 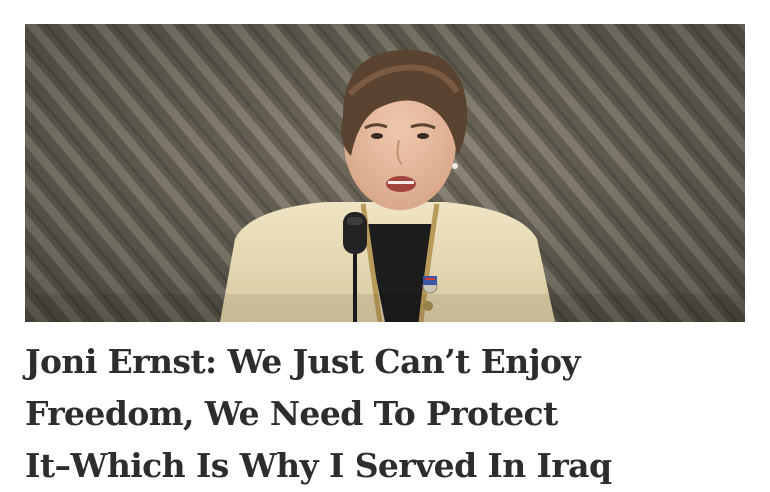 I want to click on headline-line-3: It–Which Is Why I Served In Iraq, so click(x=318, y=465).